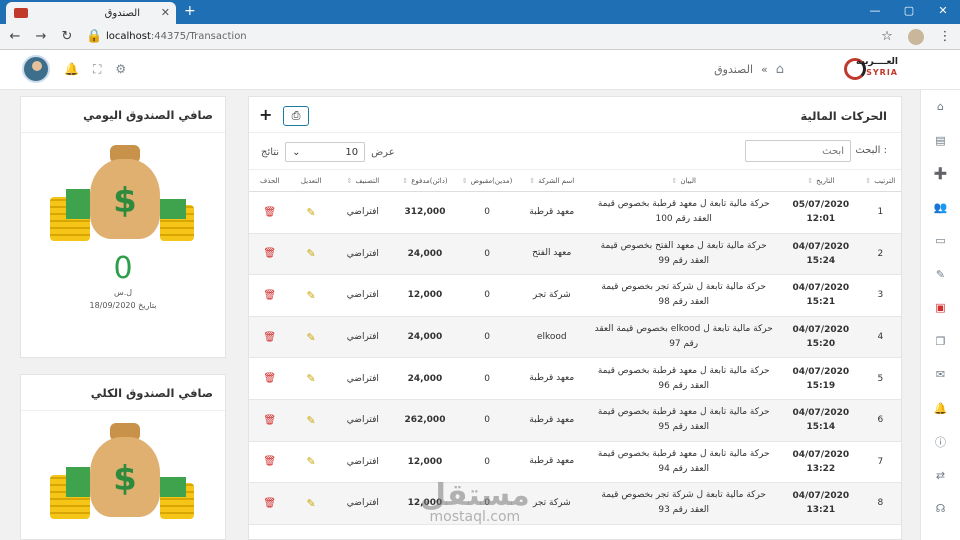 This screenshot has height=540, width=960. Describe the element at coordinates (880, 212) in the screenshot. I see `row-number: 1` at that location.